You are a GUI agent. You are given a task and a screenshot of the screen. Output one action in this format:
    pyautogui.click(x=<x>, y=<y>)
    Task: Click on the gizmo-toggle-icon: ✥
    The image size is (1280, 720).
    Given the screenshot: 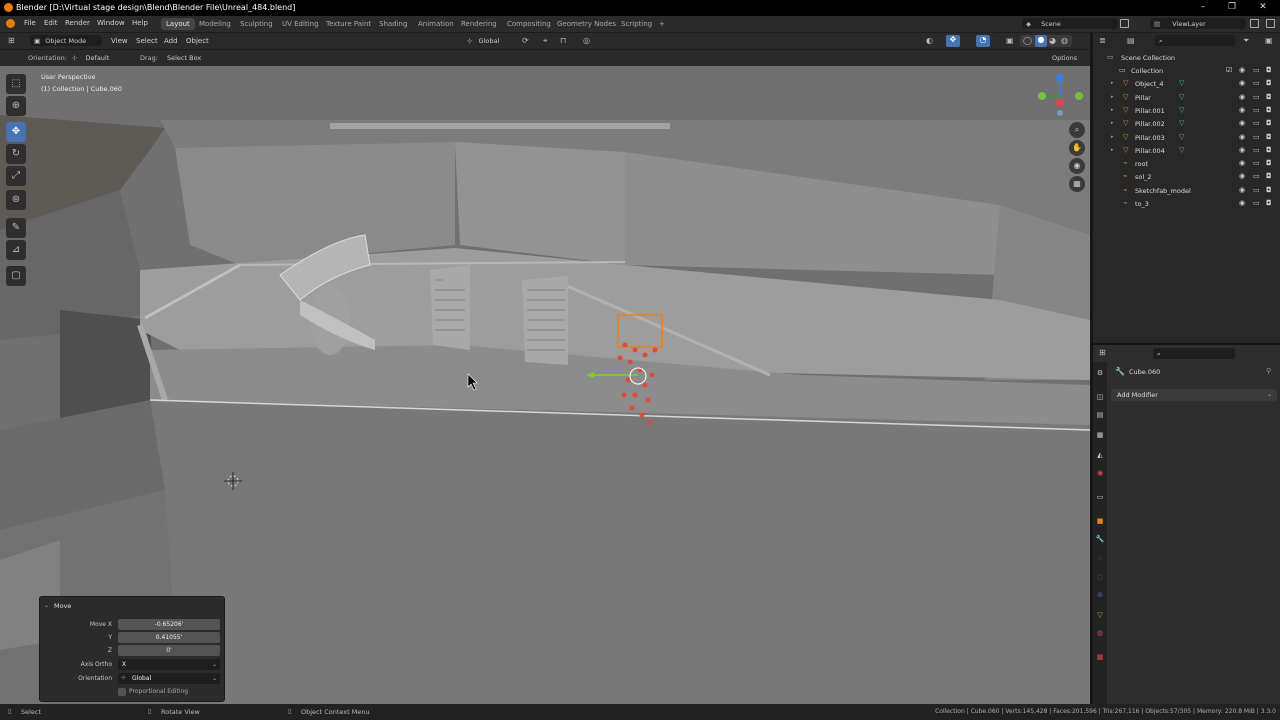 What is the action you would take?
    pyautogui.click(x=953, y=41)
    